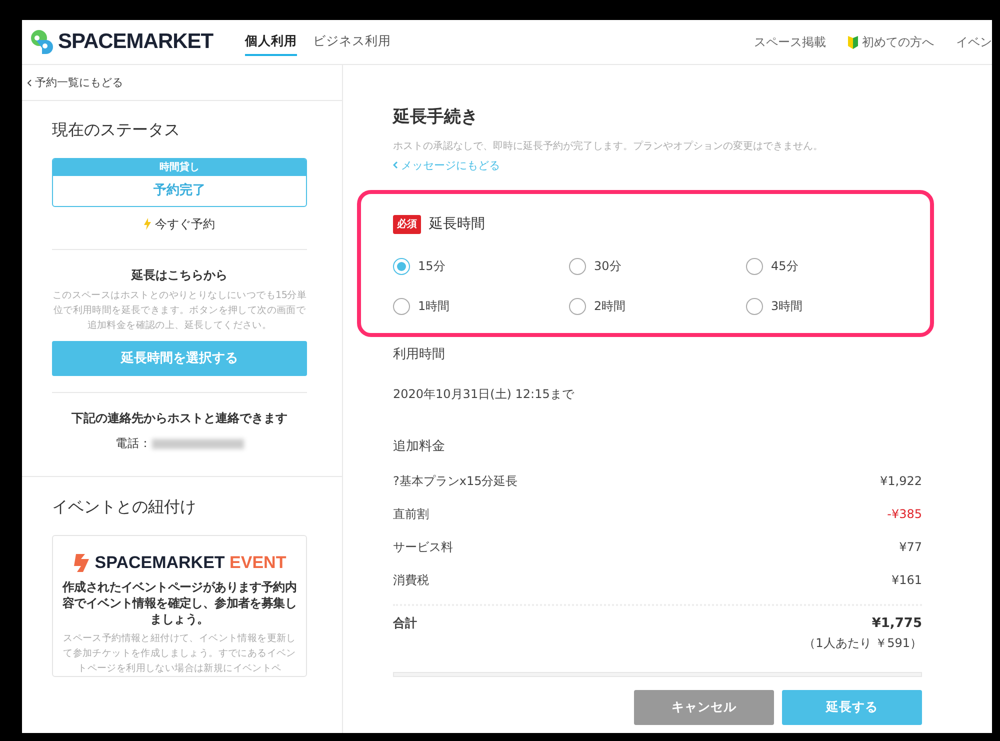  I want to click on fee-amount: ¥161, so click(906, 580).